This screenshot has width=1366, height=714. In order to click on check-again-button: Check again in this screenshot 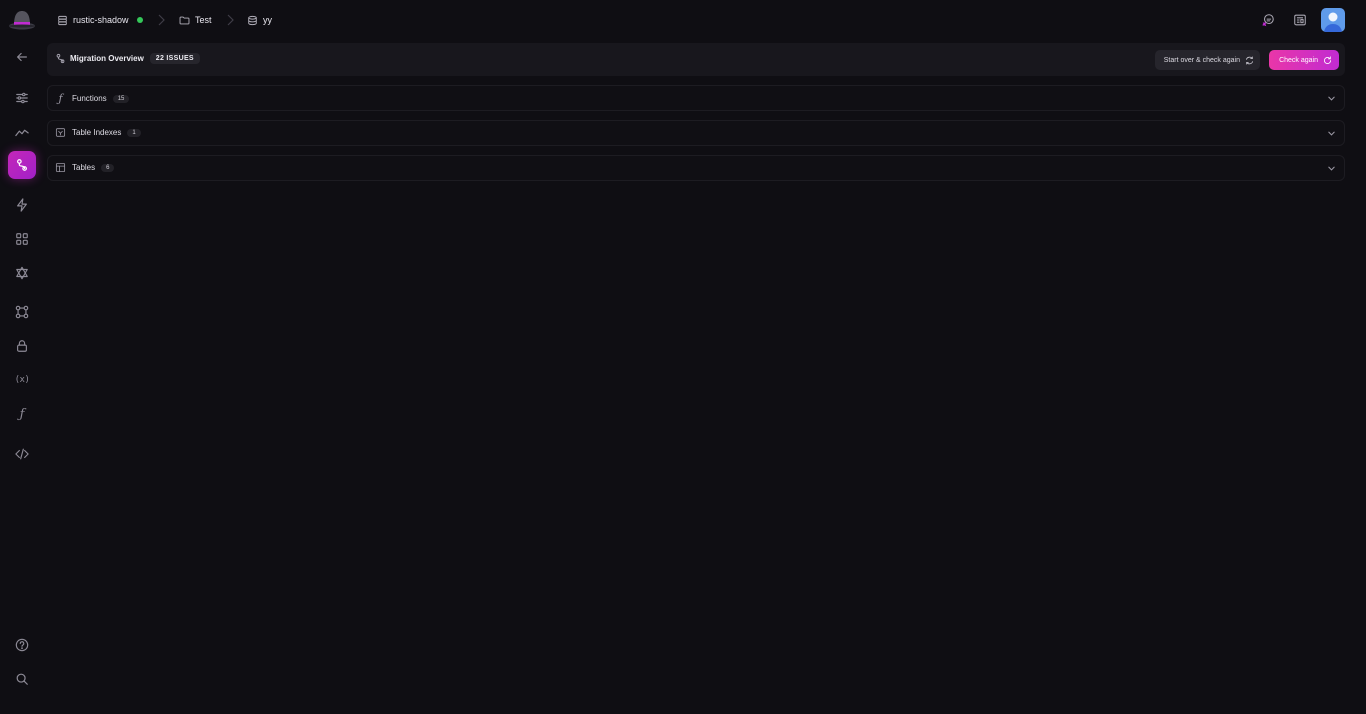, I will do `click(1304, 60)`.